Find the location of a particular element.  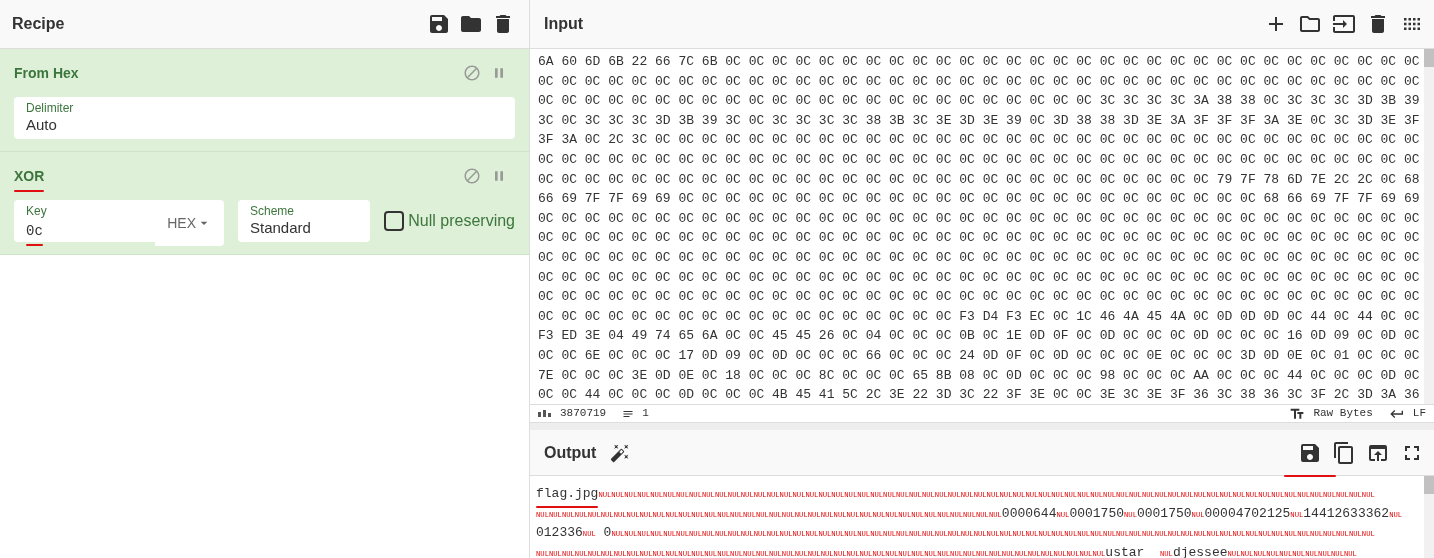

argument-field: Delimiter Auto is located at coordinates (264, 118).